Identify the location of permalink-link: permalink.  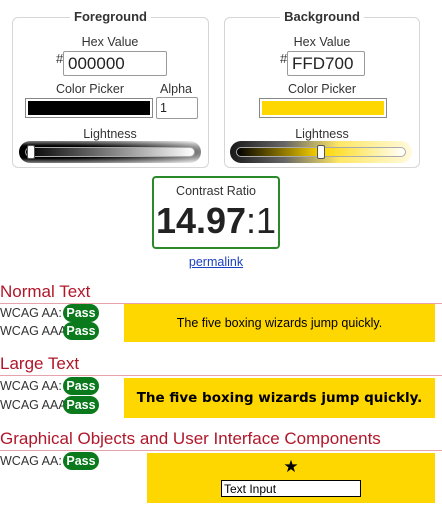
(216, 262).